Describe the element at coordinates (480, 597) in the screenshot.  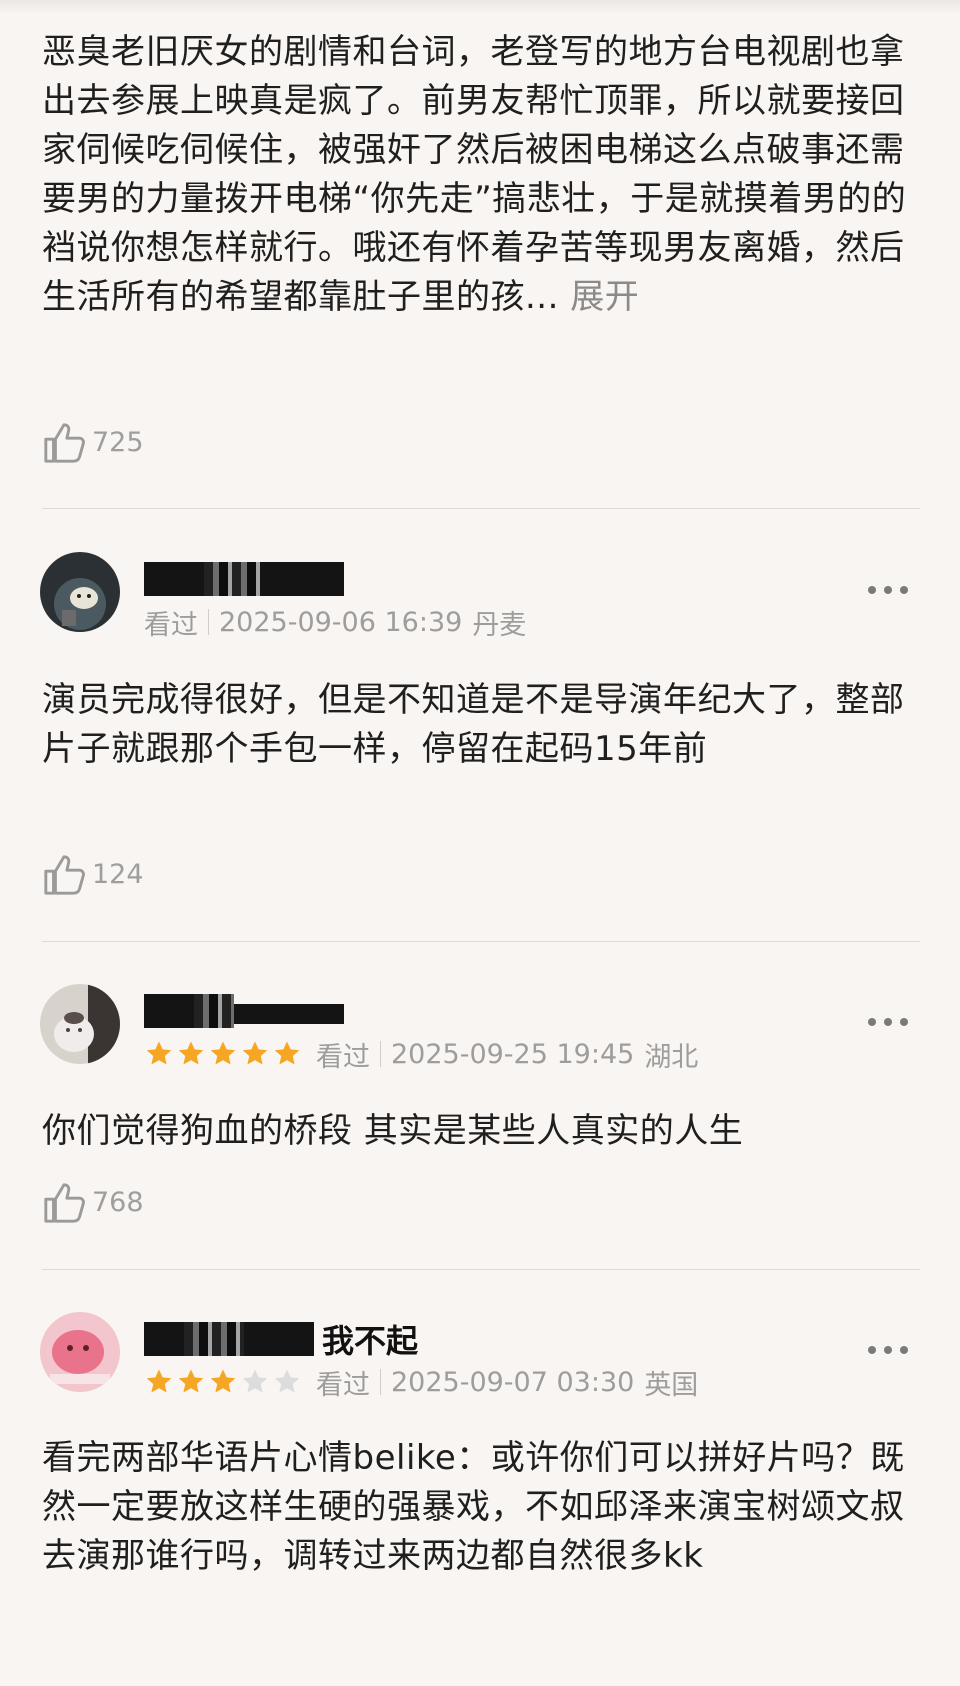
I see `comment-2-header: 看过 2025-09-06 16:39 丹麦` at that location.